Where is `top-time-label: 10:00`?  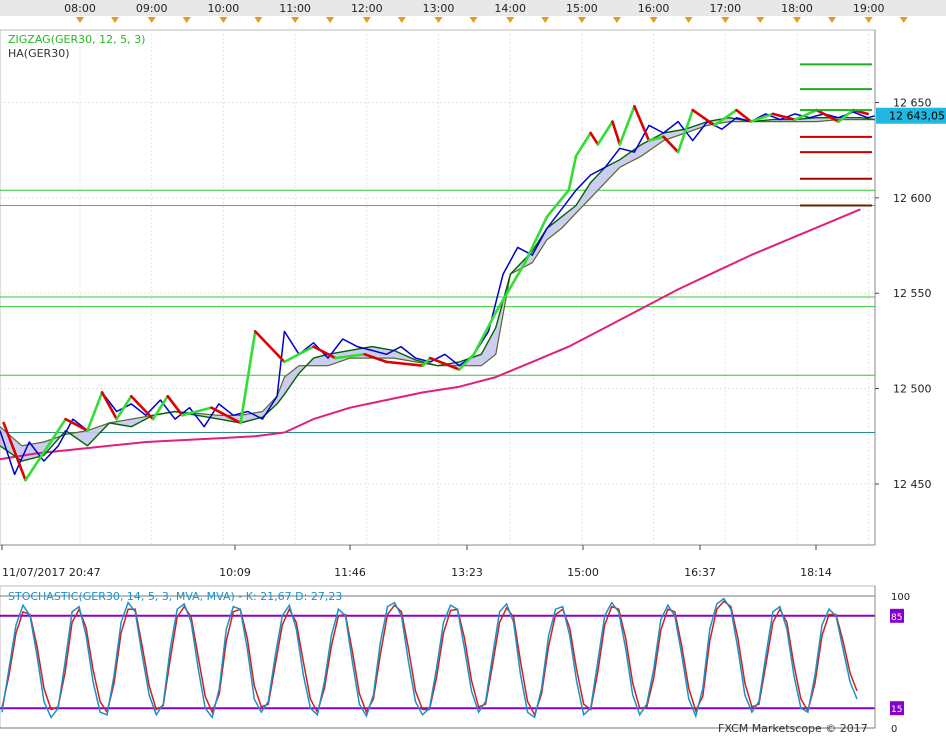
top-time-label: 10:00 is located at coordinates (224, 8).